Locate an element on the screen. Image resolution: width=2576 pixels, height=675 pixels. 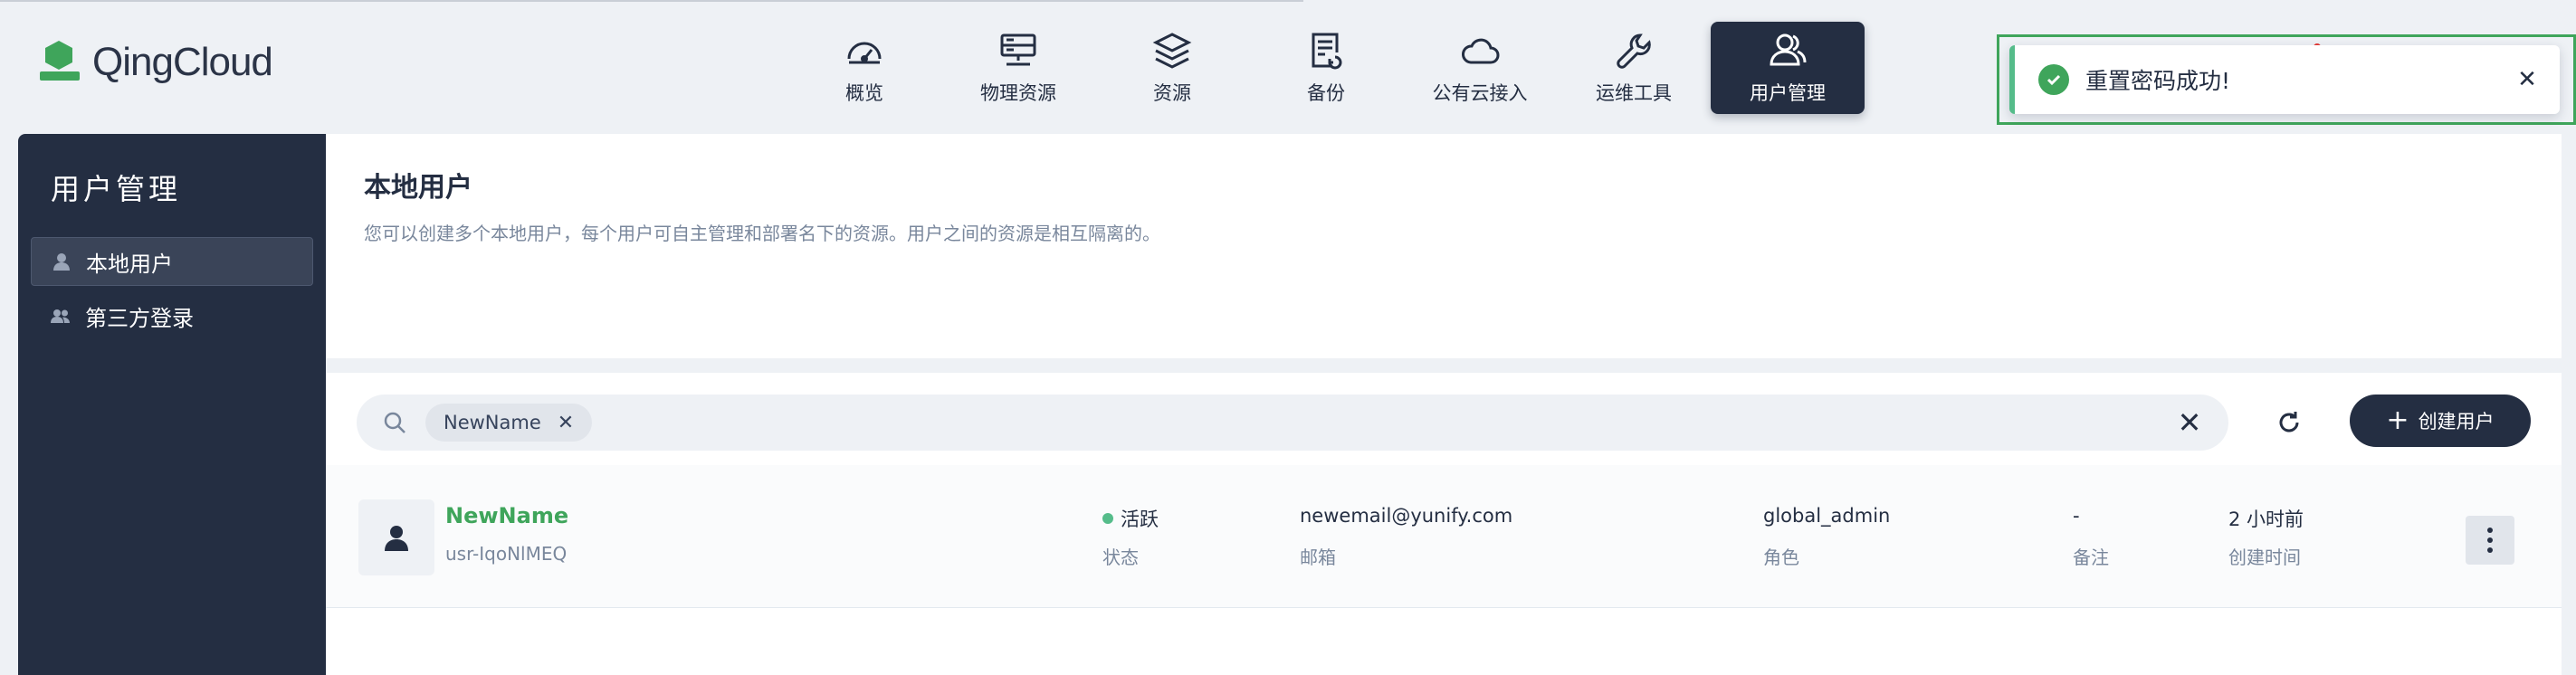
status-text: 活跃 is located at coordinates (1140, 520).